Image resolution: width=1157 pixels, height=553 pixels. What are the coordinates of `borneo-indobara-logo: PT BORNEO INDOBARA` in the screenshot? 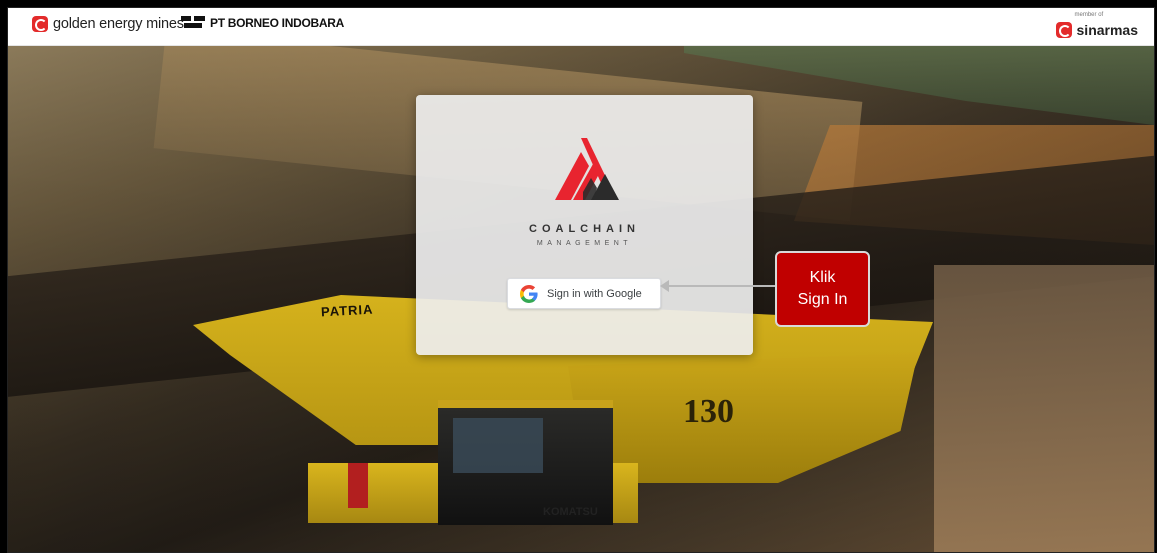 It's located at (262, 23).